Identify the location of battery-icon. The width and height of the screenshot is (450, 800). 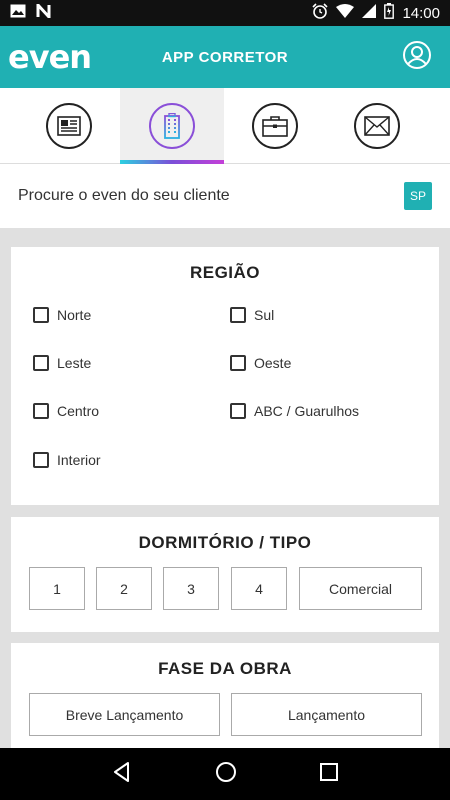
(389, 13).